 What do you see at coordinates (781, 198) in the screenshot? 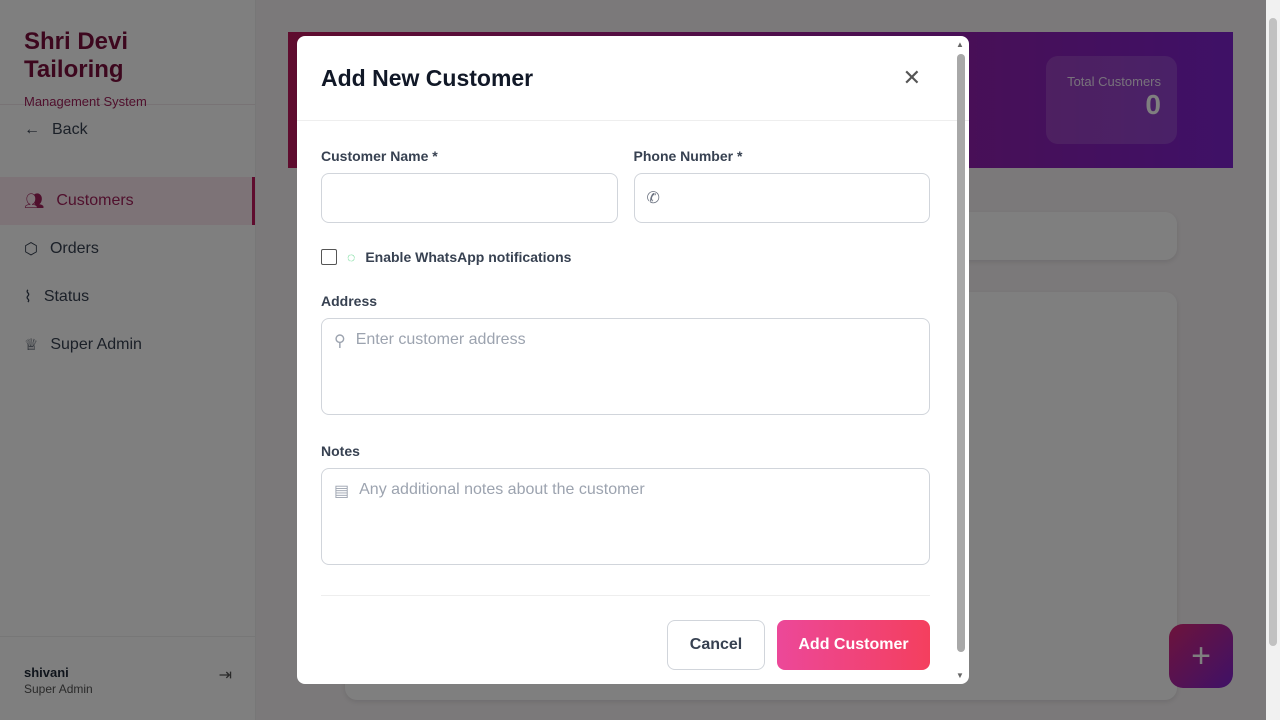
I see `phone-input: ✆` at bounding box center [781, 198].